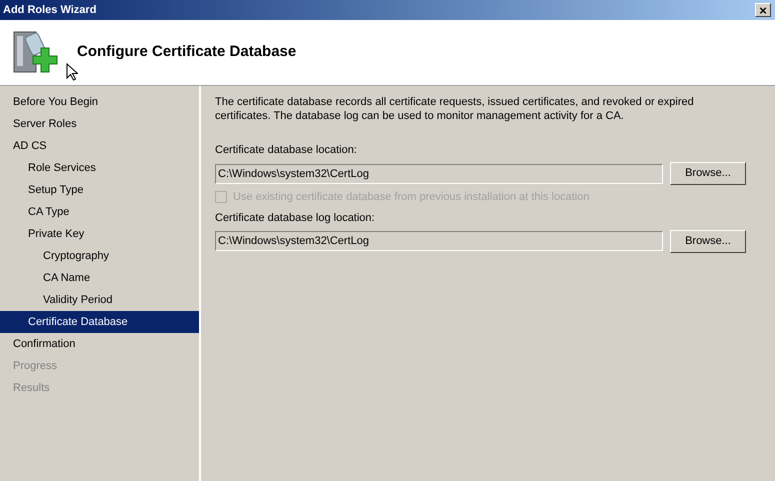 Image resolution: width=775 pixels, height=481 pixels. I want to click on step-item: Certificate Database, so click(99, 322).